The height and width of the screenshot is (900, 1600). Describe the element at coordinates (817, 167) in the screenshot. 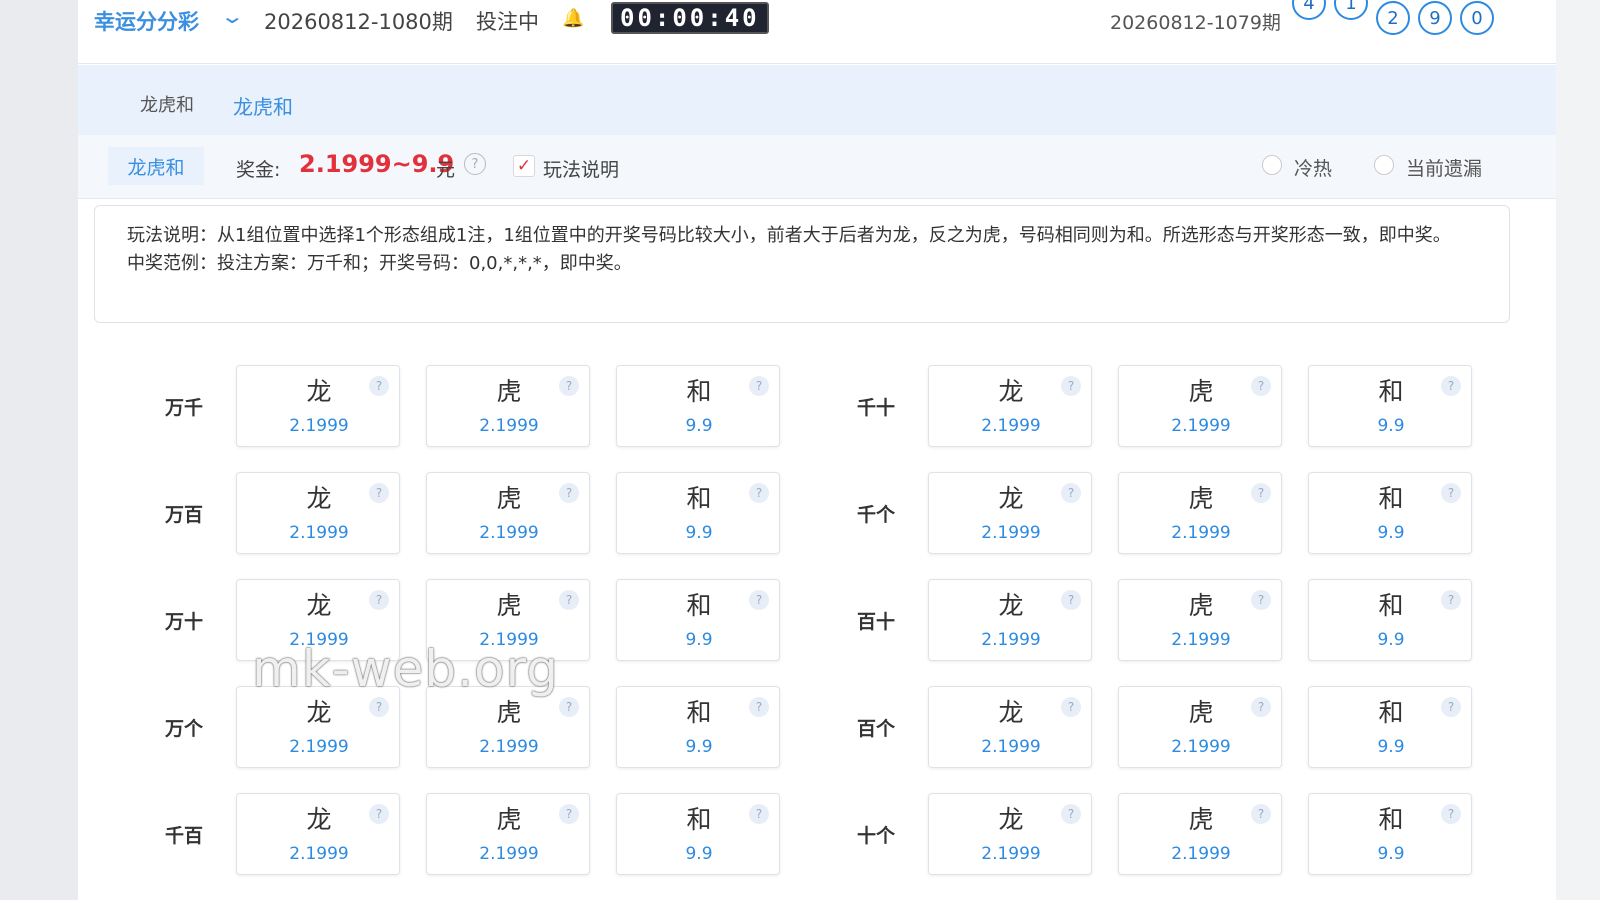

I see `info-row: 龙虎和 奖金: 2.1999~9.9 元 ? ✓ 玩法说明 冷热 当前遗漏` at that location.